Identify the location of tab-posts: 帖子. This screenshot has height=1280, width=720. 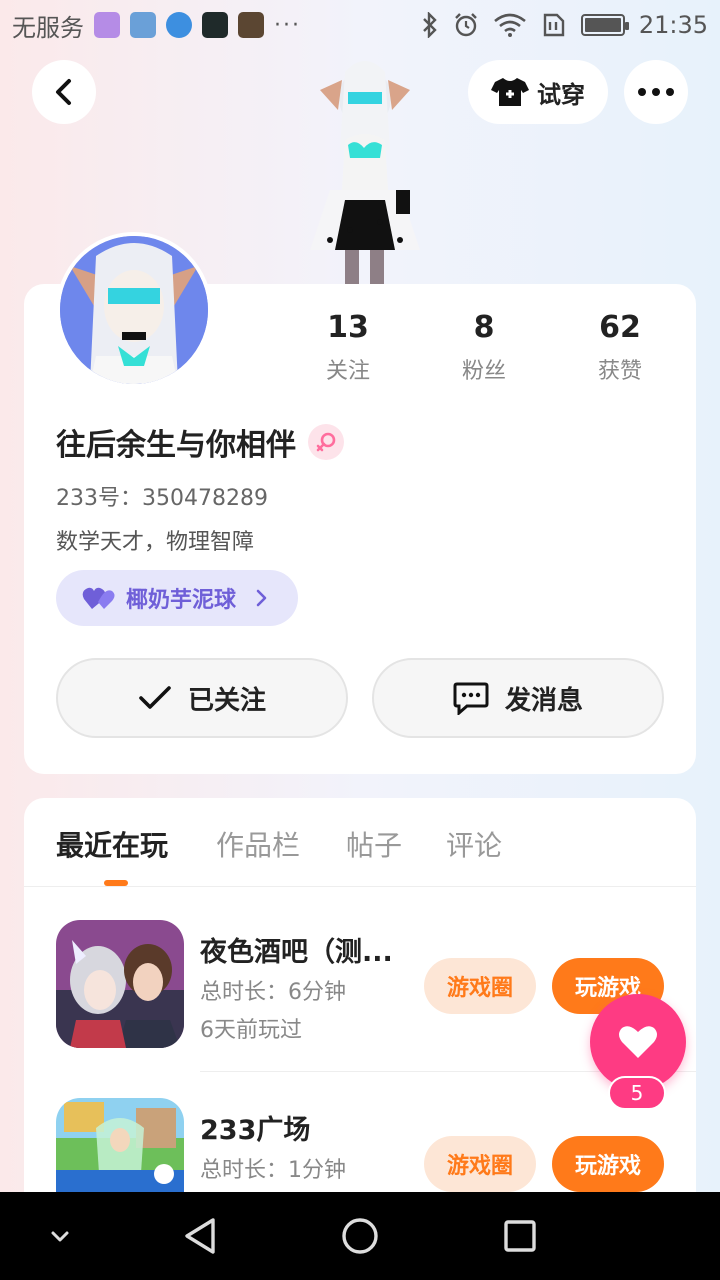
(374, 844).